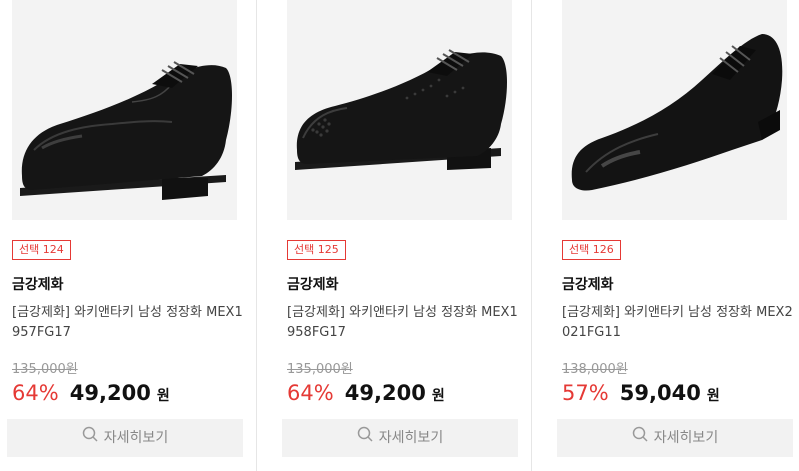 The width and height of the screenshot is (799, 471). Describe the element at coordinates (316, 250) in the screenshot. I see `selection-badge: 선택 125` at that location.